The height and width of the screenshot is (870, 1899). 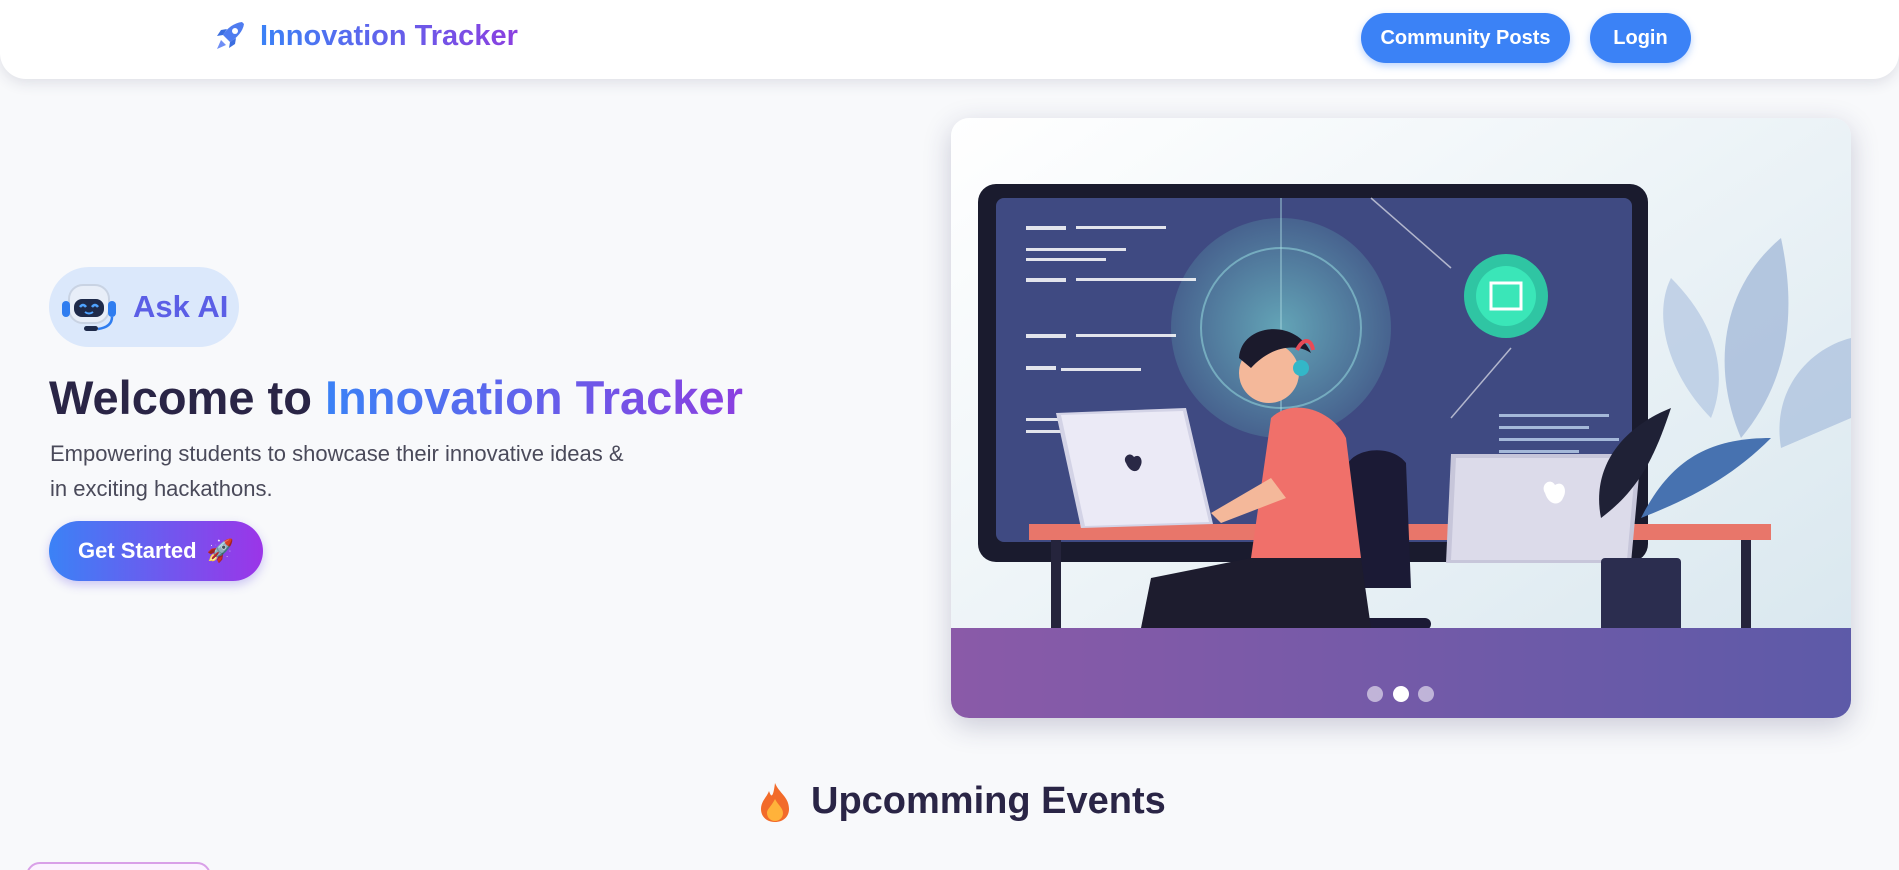 I want to click on hero-subtitle-line2: in exciting hackathons., so click(x=161, y=488).